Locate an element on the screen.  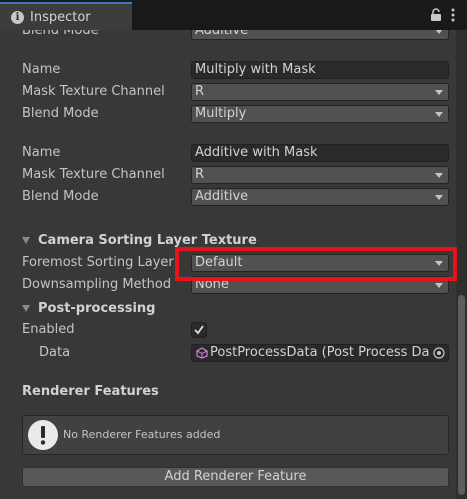
add-renderer-feature-button: Add Renderer Feature is located at coordinates (235, 477).